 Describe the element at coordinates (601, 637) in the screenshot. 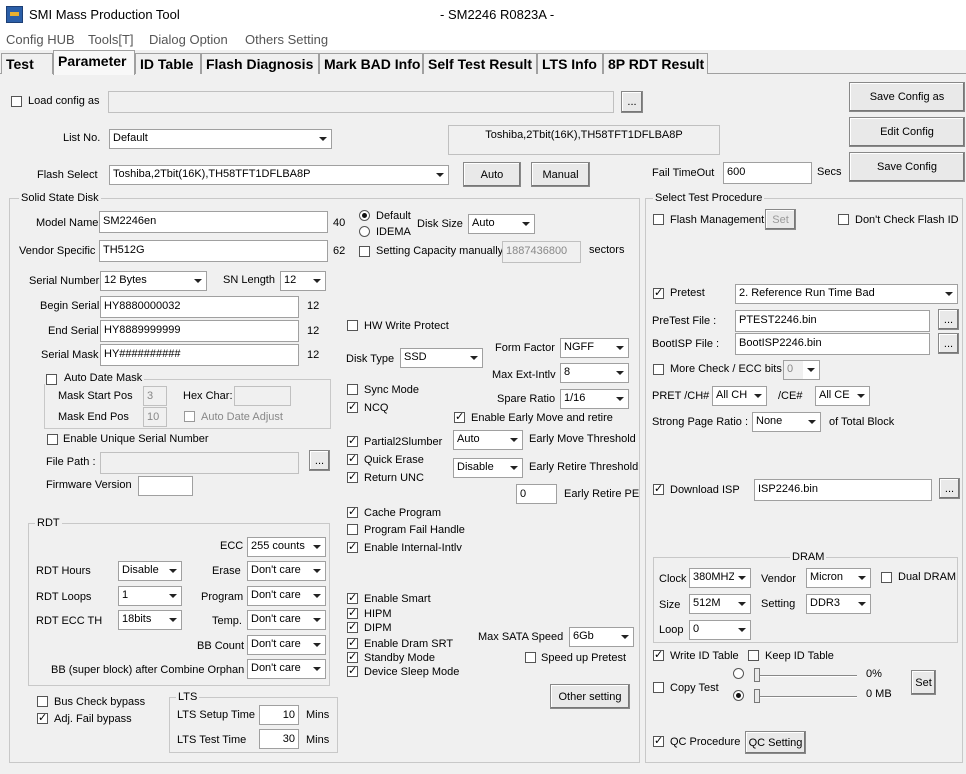

I see `max-sata-speed-select: 6Gb` at that location.